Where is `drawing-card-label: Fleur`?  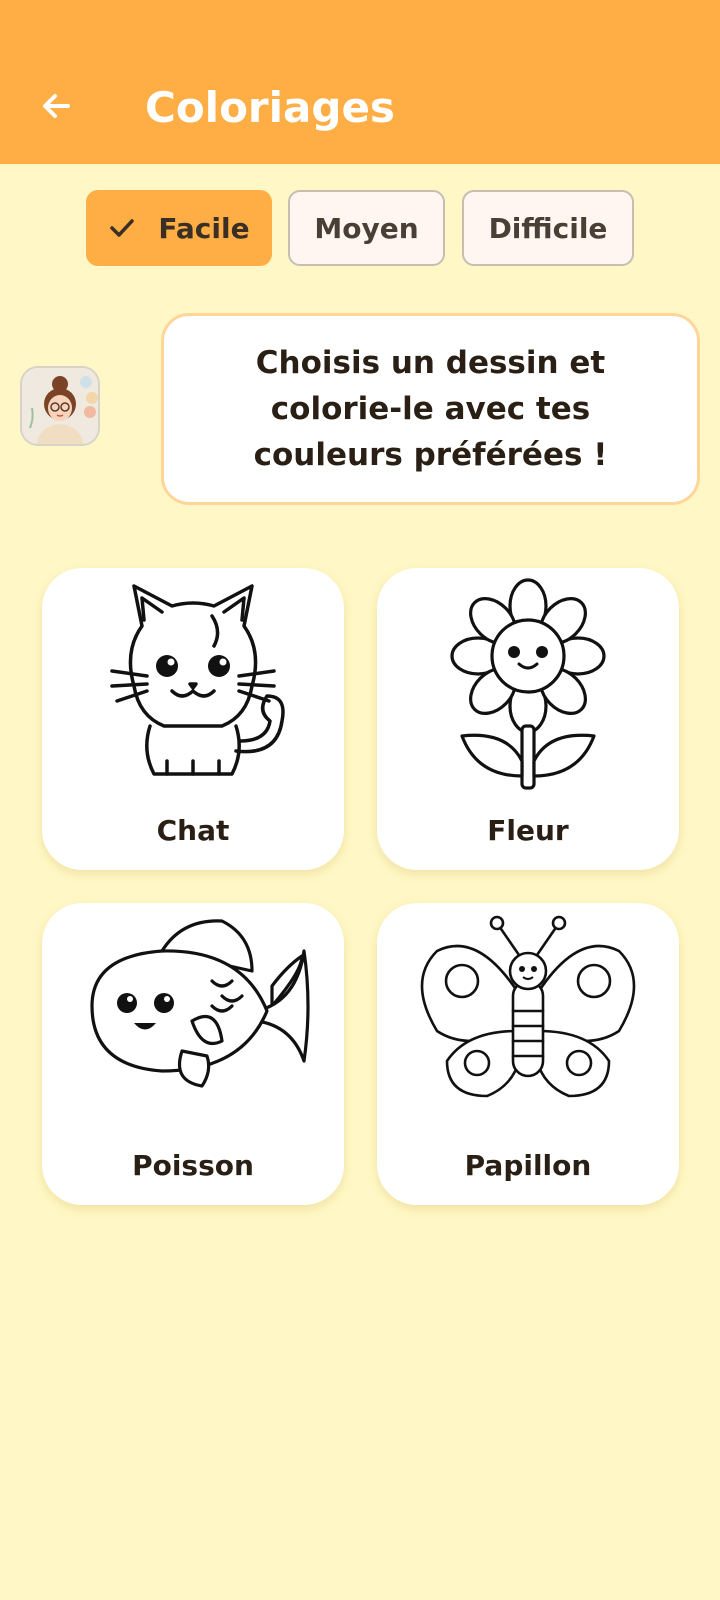
drawing-card-label: Fleur is located at coordinates (528, 830).